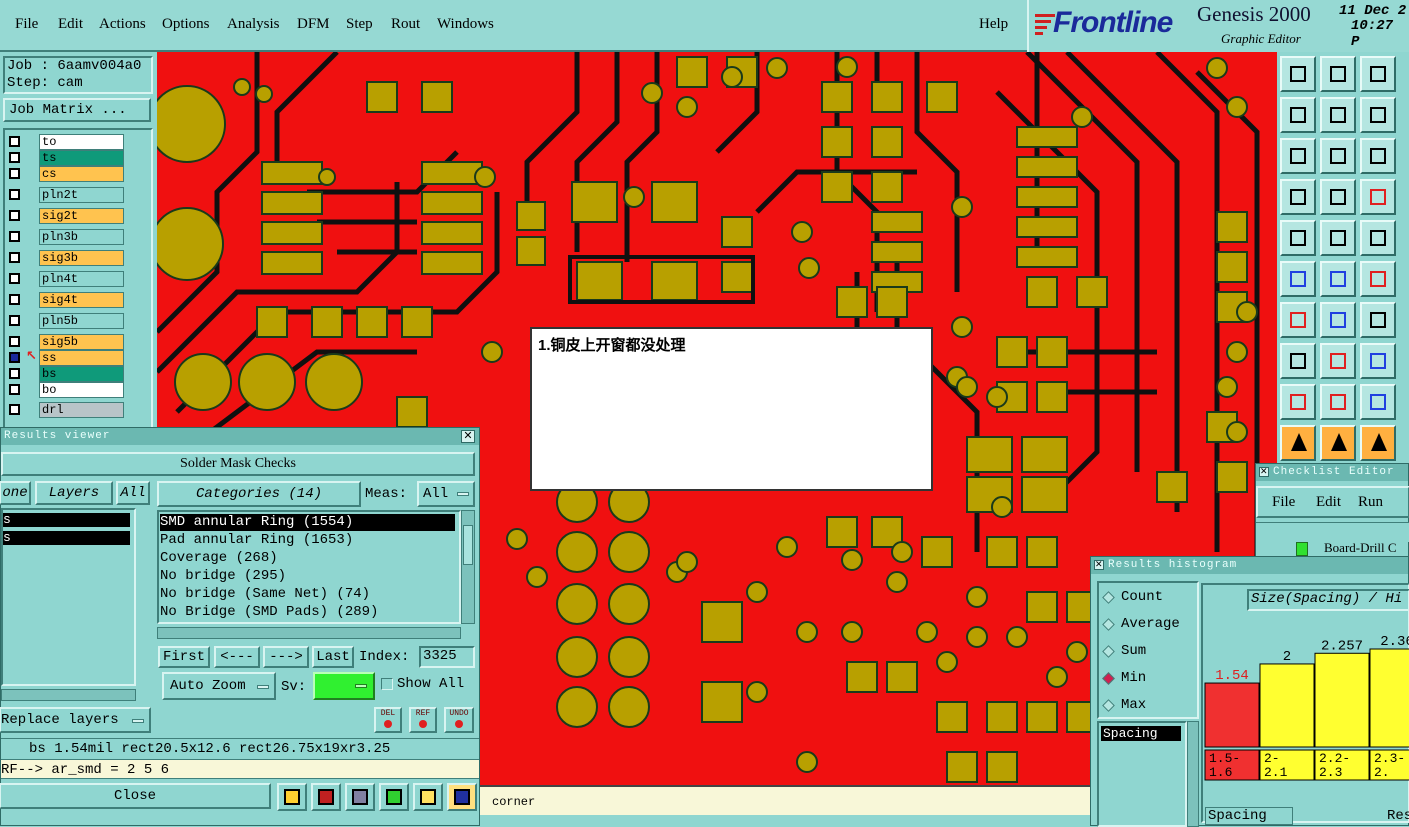 The image size is (1409, 827). I want to click on pointer-alt-tool-button, so click(1338, 443).